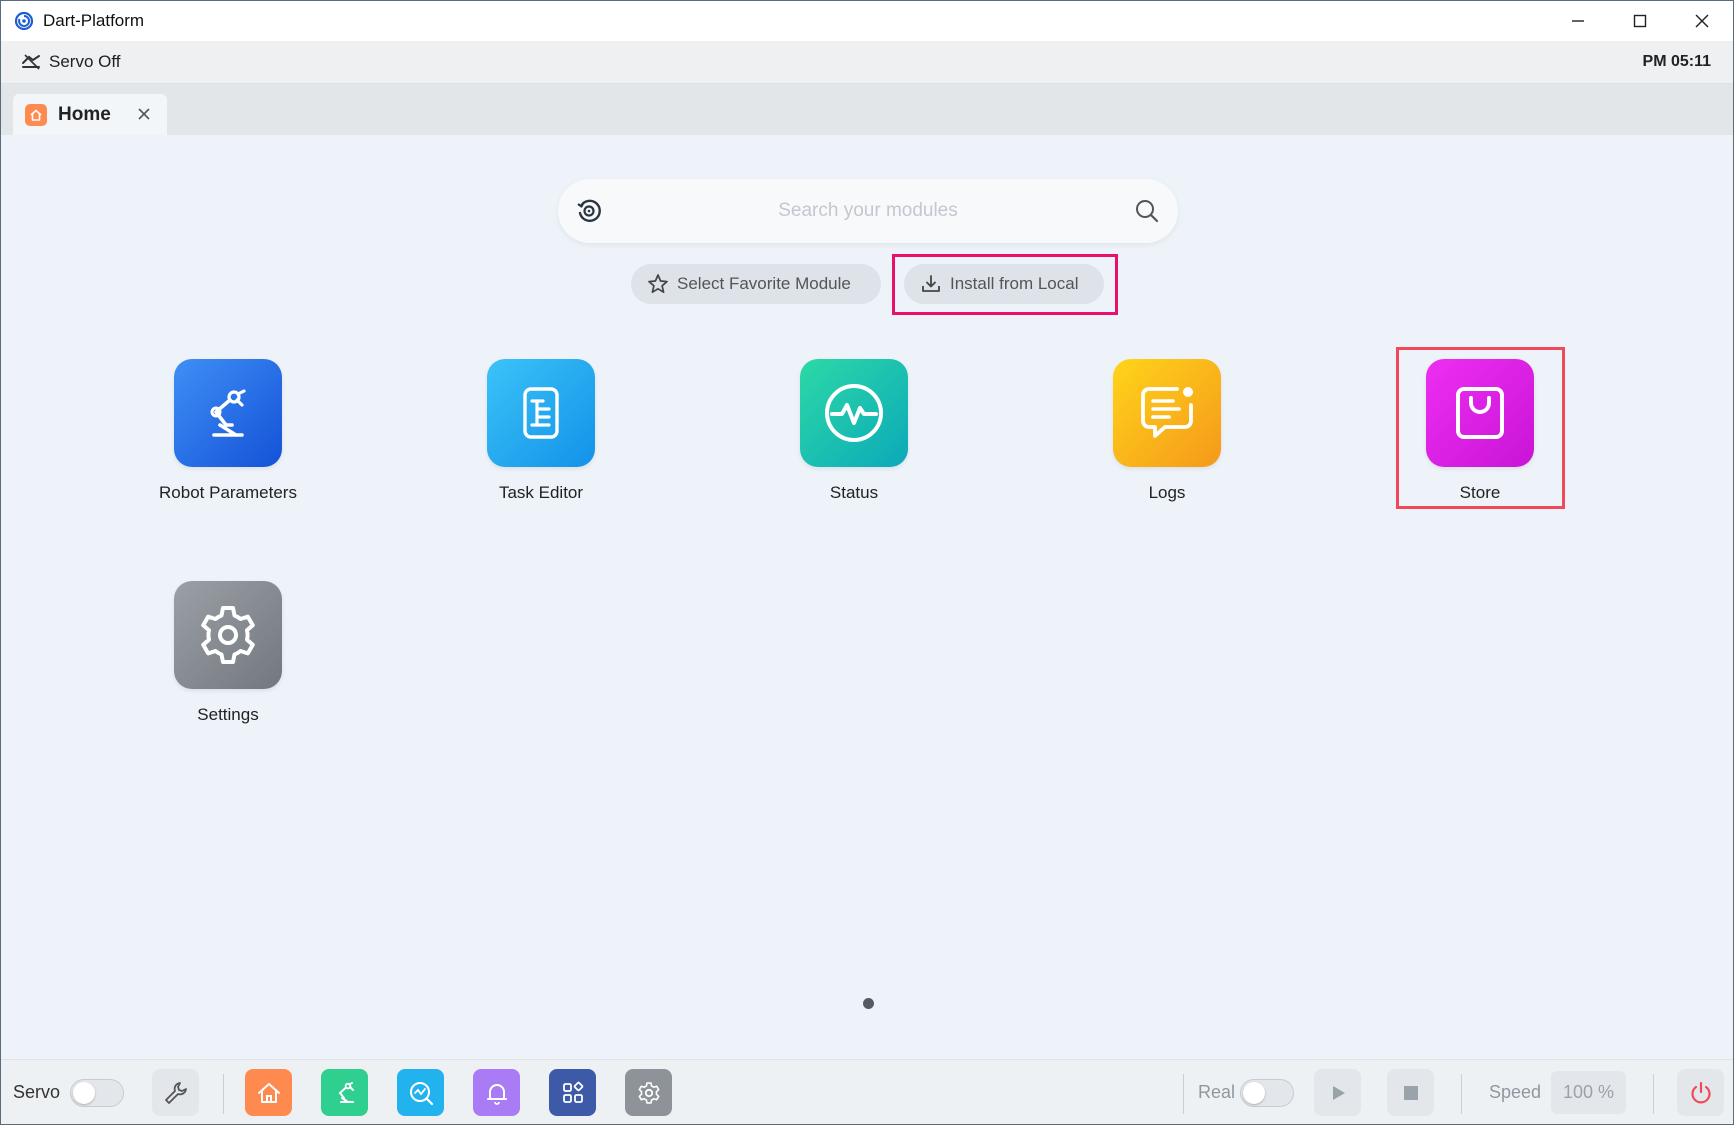  I want to click on power-icon, so click(1700, 1092).